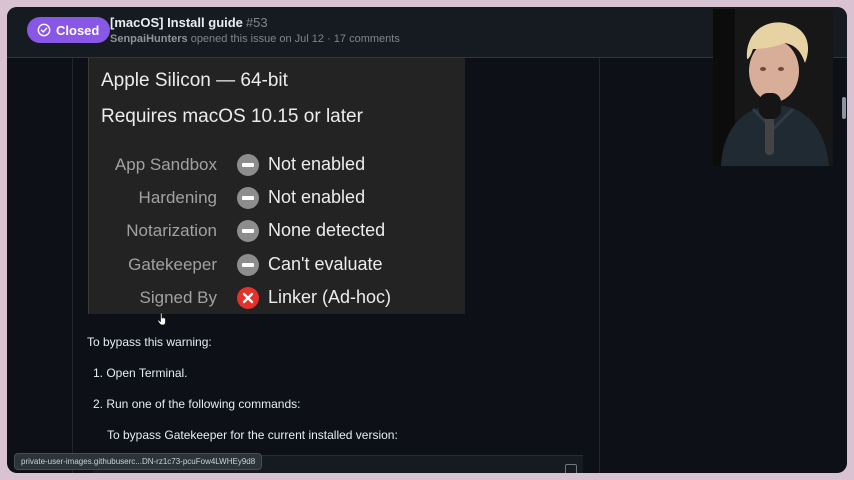 The height and width of the screenshot is (480, 854). What do you see at coordinates (256, 22) in the screenshot?
I see `issue-number: #53` at bounding box center [256, 22].